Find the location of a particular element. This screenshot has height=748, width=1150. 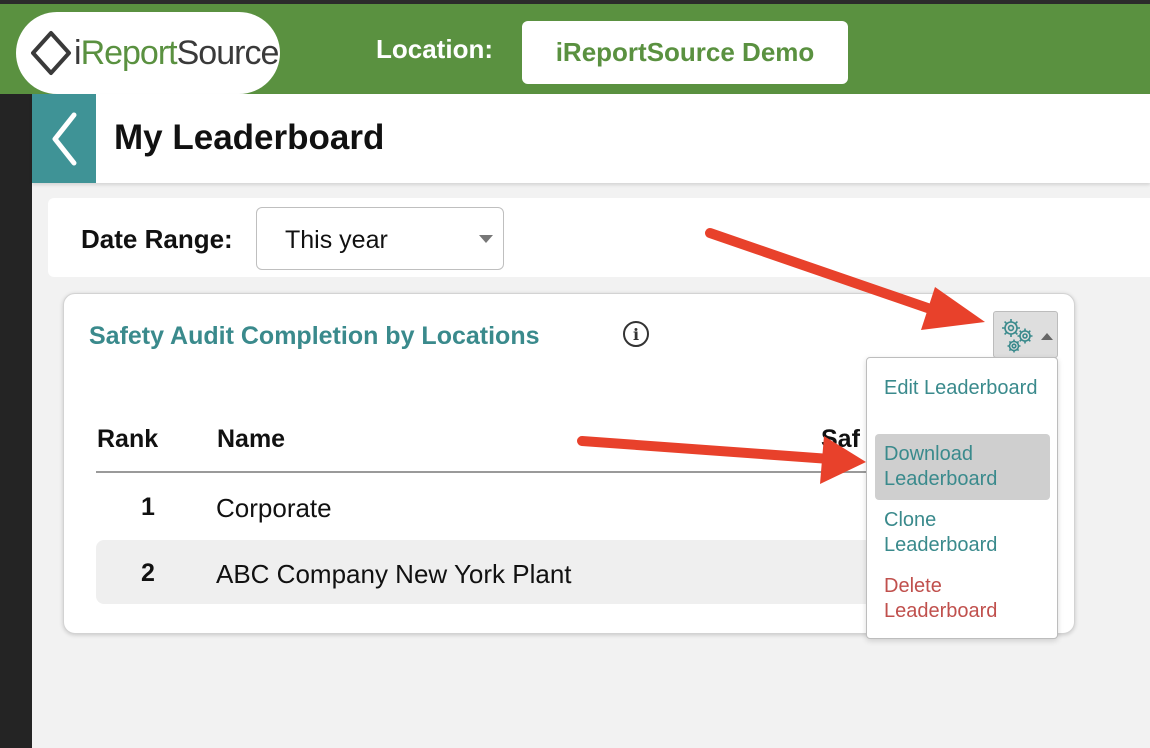

date-range-label: Date Range: is located at coordinates (157, 239).